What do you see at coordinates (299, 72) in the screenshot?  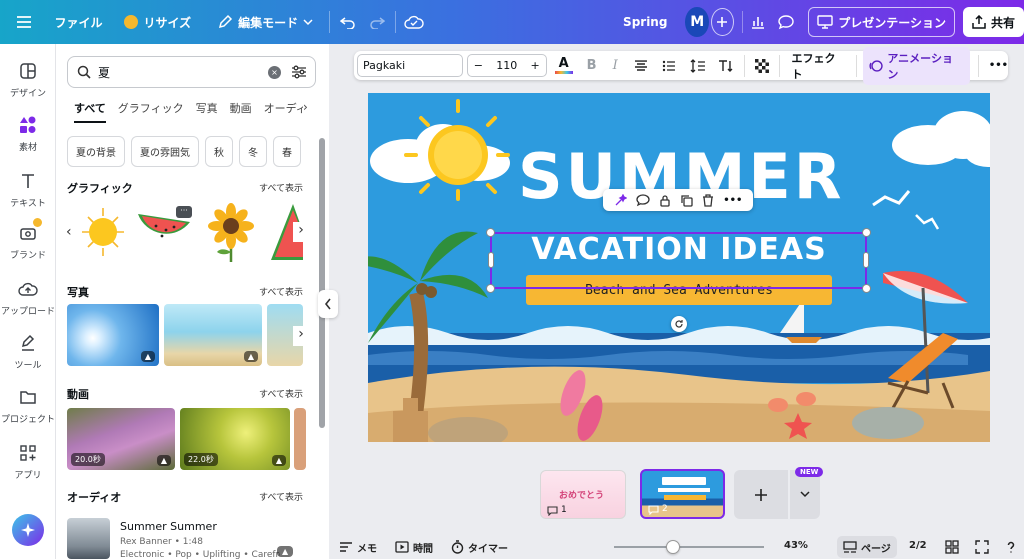 I see `filter-icon` at bounding box center [299, 72].